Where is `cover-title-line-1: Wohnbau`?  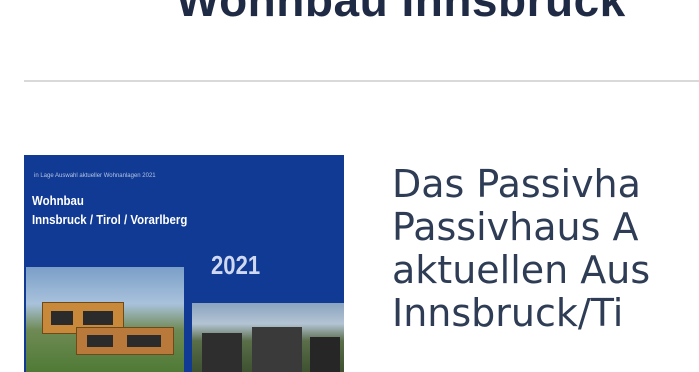
cover-title-line-1: Wohnbau is located at coordinates (58, 200).